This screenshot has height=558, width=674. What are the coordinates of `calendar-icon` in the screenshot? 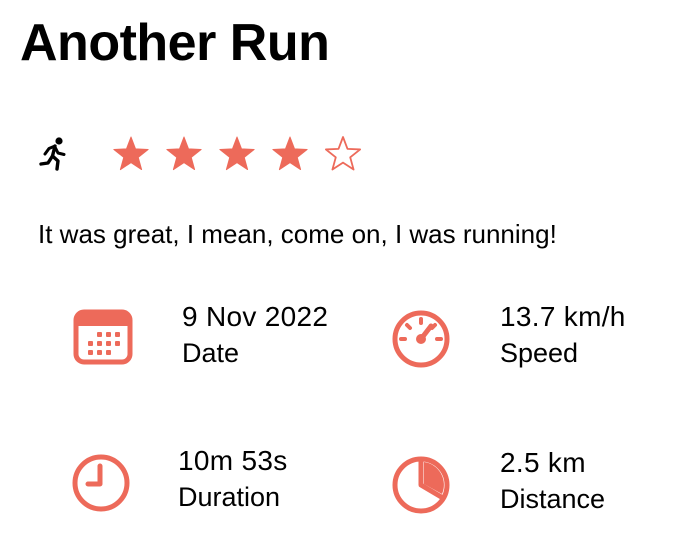 It's located at (103, 337).